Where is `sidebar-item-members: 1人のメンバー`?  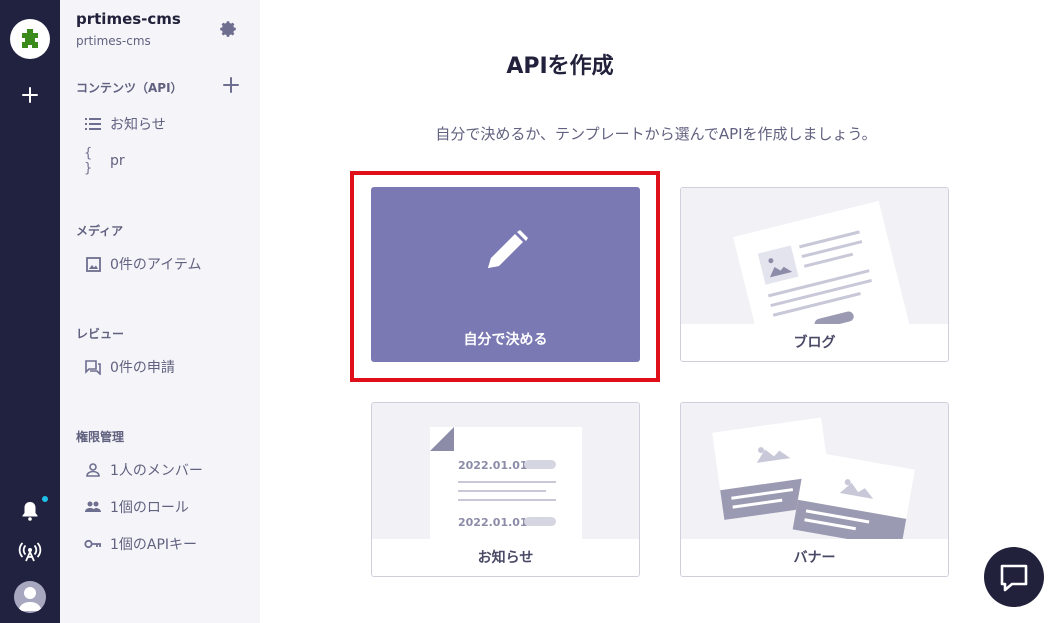
sidebar-item-members: 1人のメンバー is located at coordinates (169, 470).